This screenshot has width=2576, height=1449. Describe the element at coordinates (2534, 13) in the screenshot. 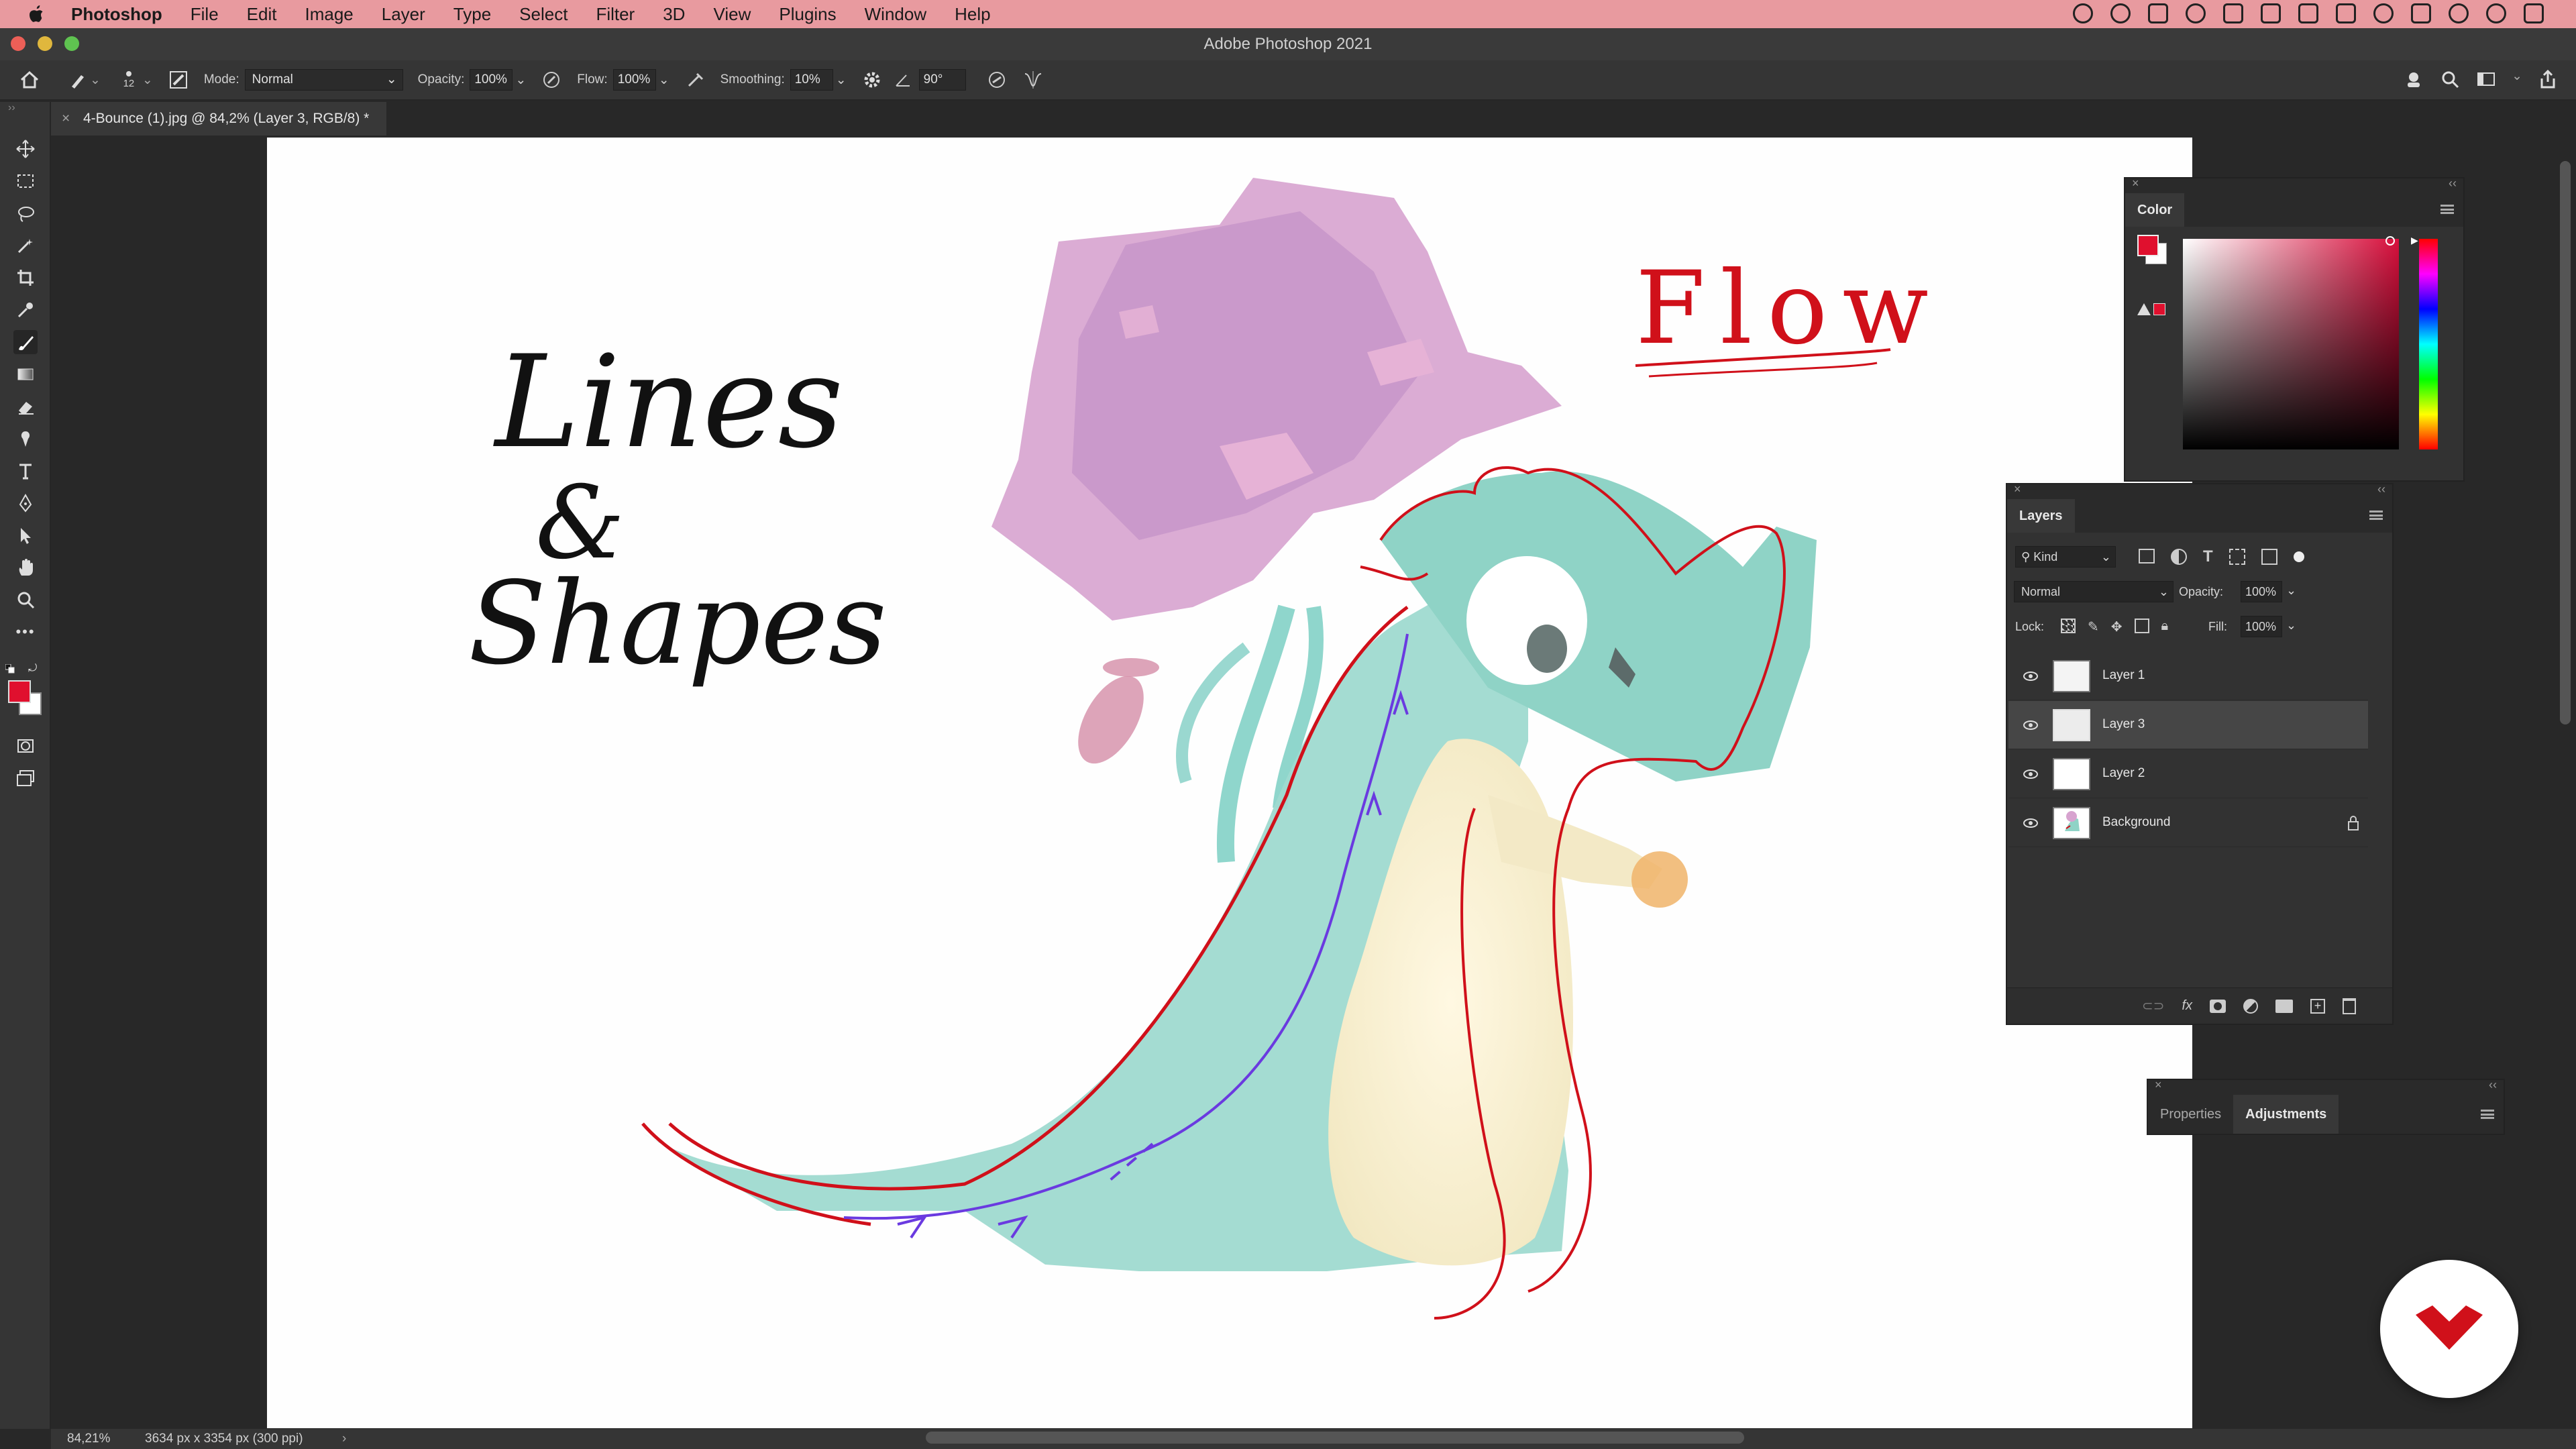

I see `notification-icon` at that location.